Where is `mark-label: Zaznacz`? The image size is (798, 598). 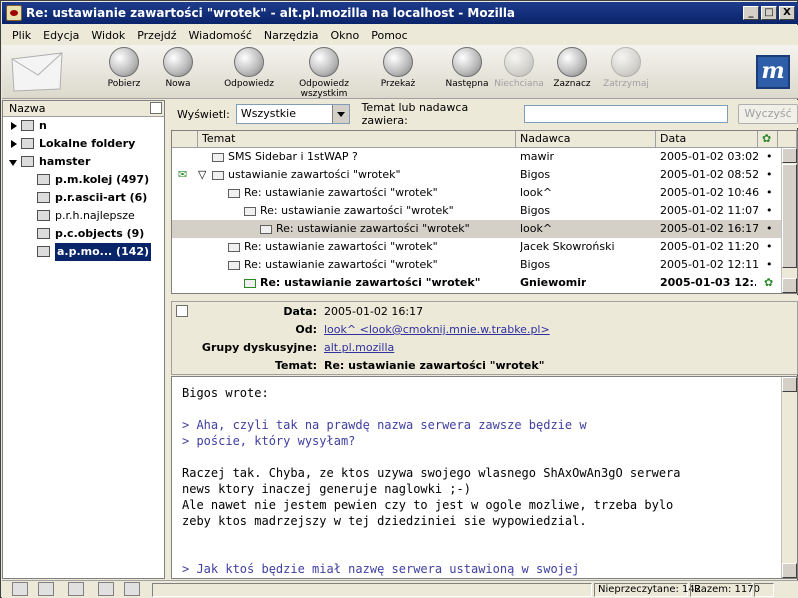 mark-label: Zaznacz is located at coordinates (572, 84).